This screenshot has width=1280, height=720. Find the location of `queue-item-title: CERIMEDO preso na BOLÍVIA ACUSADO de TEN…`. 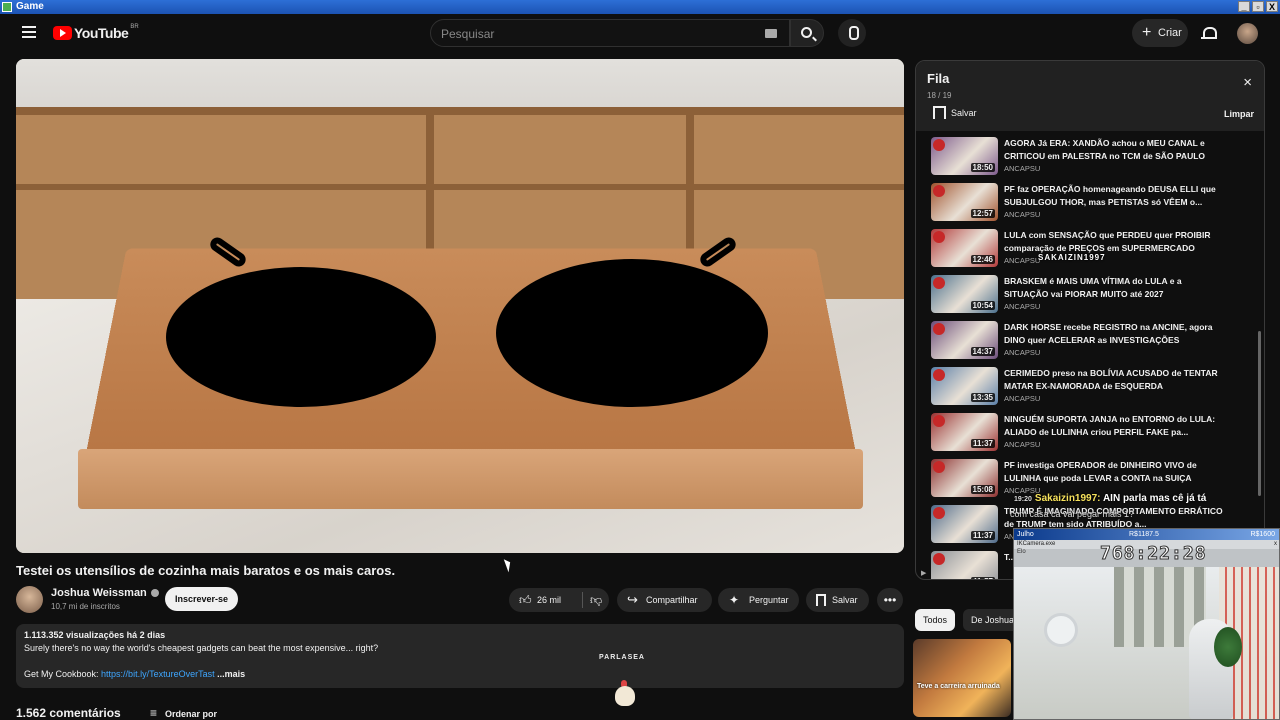

queue-item-title: CERIMEDO preso na BOLÍVIA ACUSADO de TEN… is located at coordinates (1115, 380).